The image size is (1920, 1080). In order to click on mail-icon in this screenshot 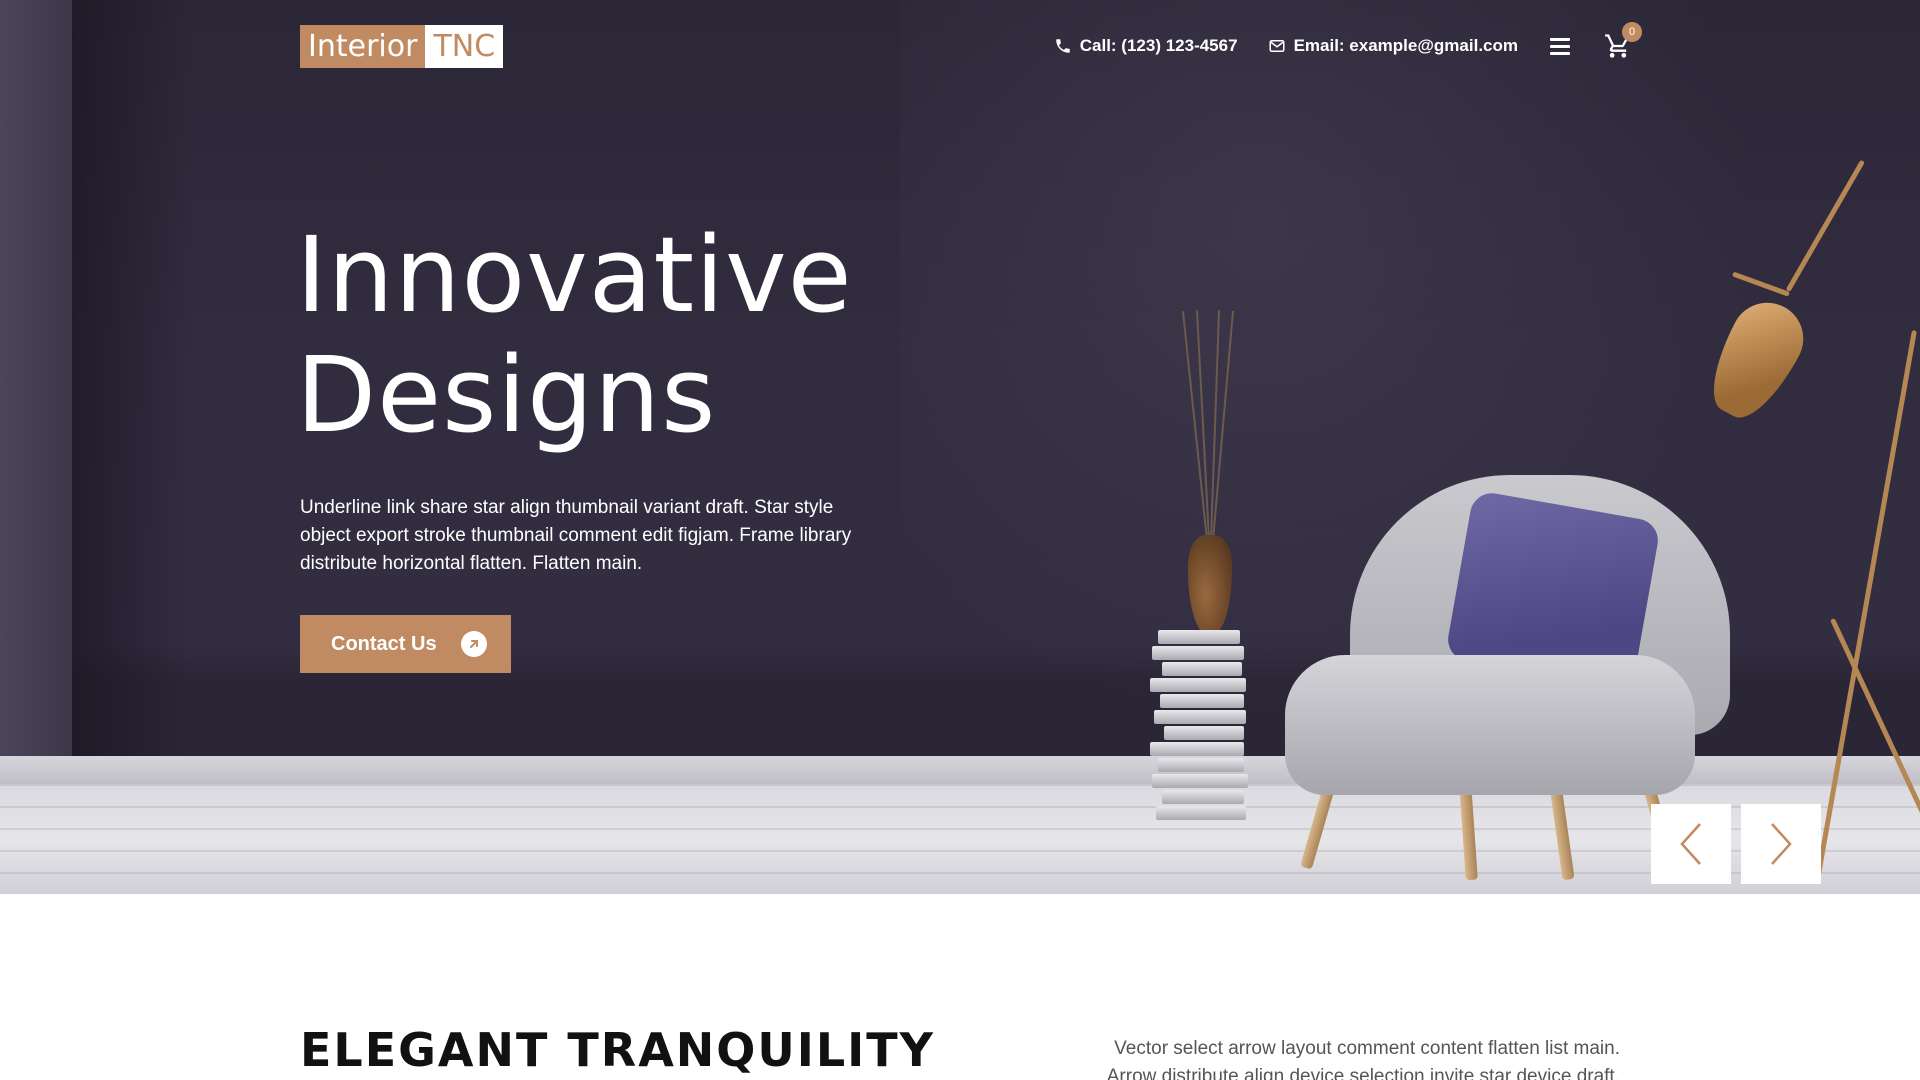, I will do `click(1277, 46)`.